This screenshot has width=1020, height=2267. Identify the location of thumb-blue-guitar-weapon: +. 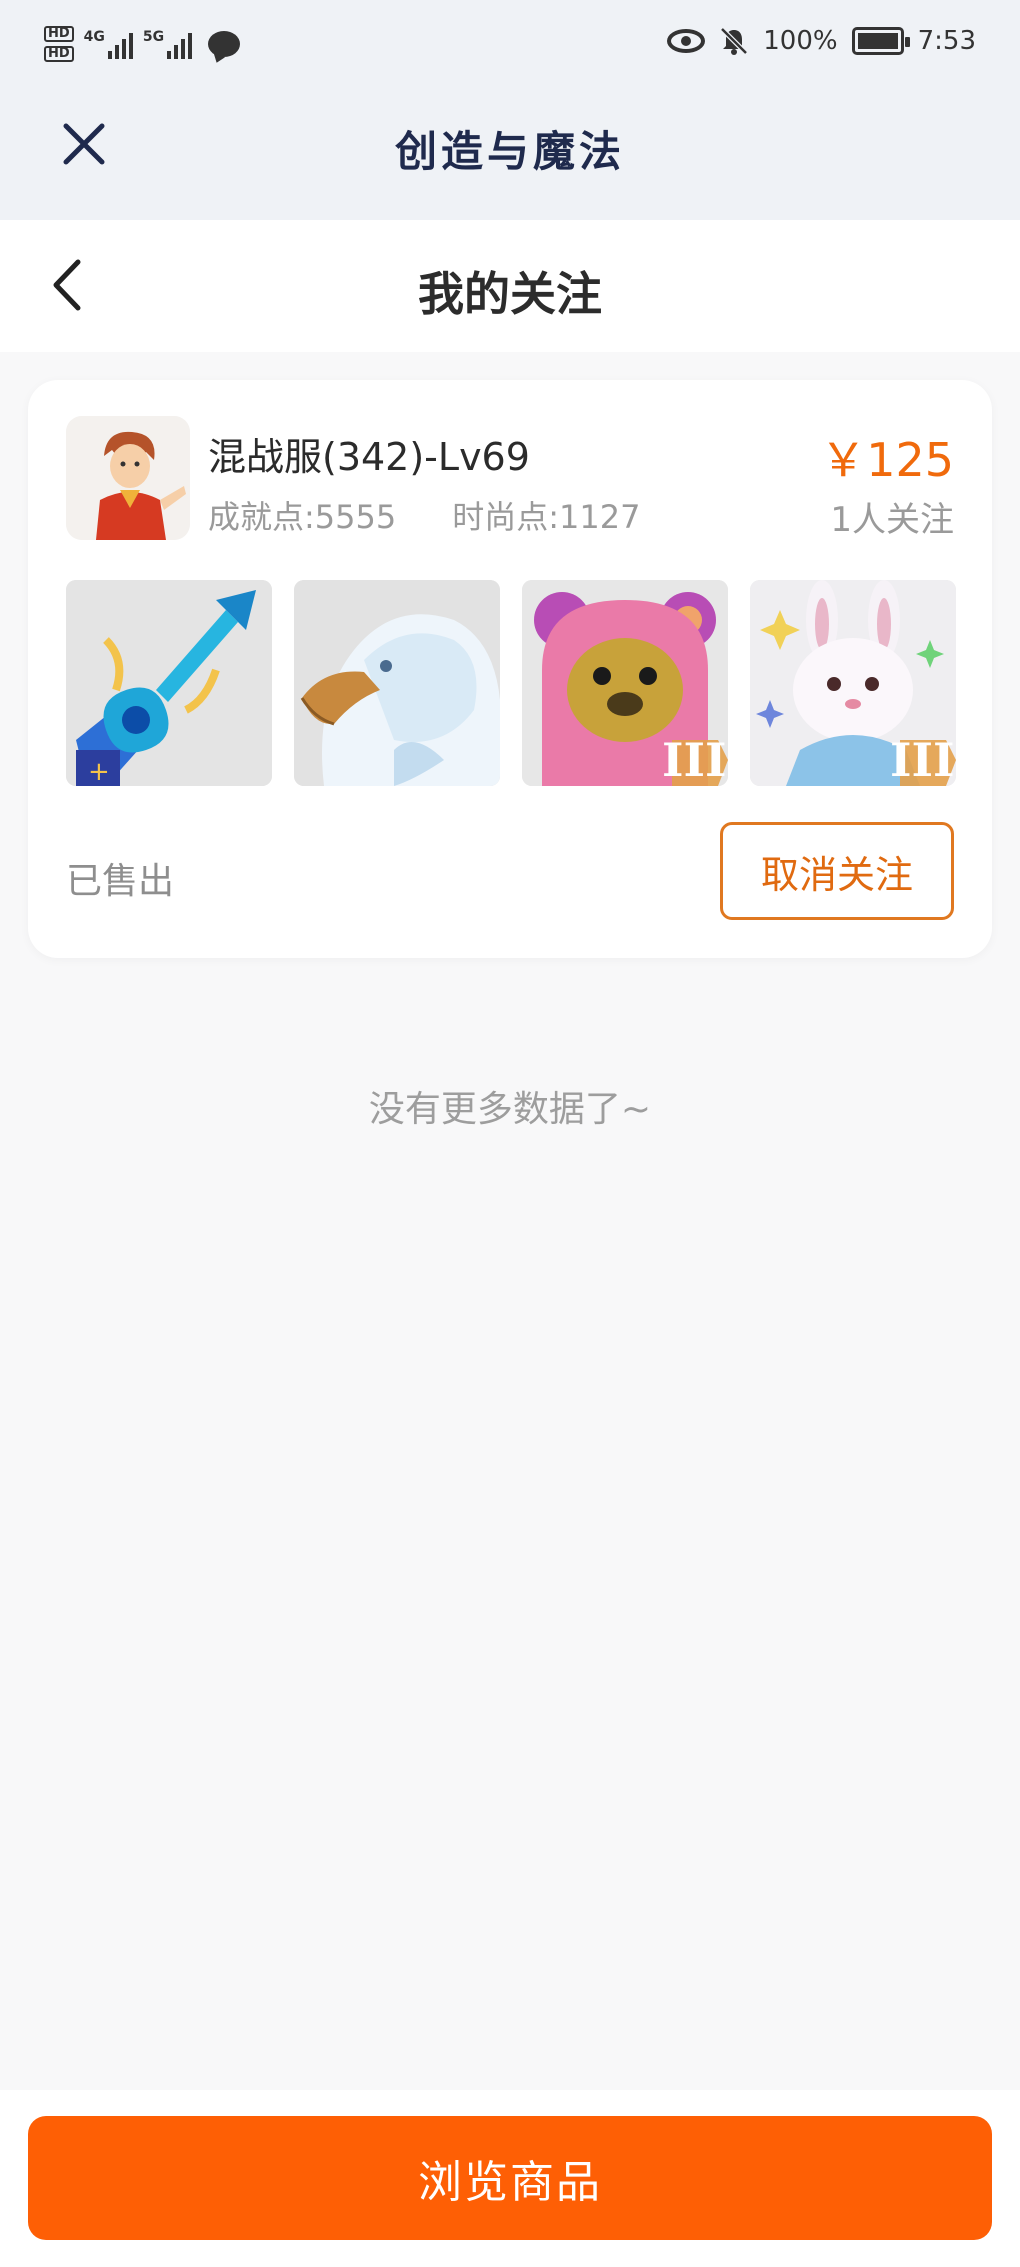
(169, 683).